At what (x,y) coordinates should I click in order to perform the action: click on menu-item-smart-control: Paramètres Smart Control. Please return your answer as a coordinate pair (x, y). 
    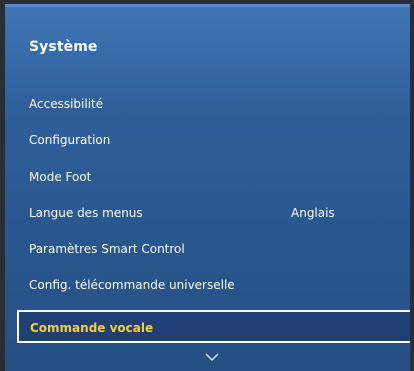
    Looking at the image, I should click on (107, 249).